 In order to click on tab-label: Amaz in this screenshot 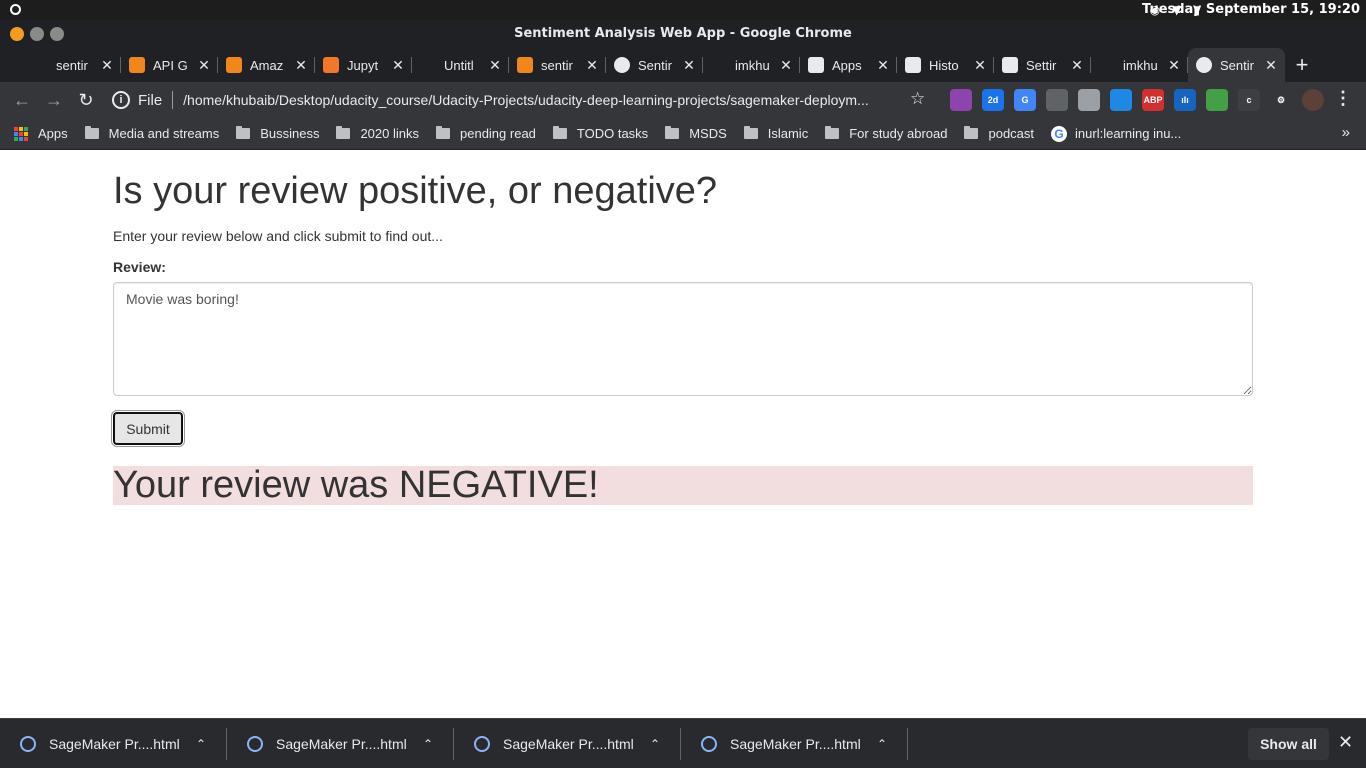, I will do `click(267, 65)`.